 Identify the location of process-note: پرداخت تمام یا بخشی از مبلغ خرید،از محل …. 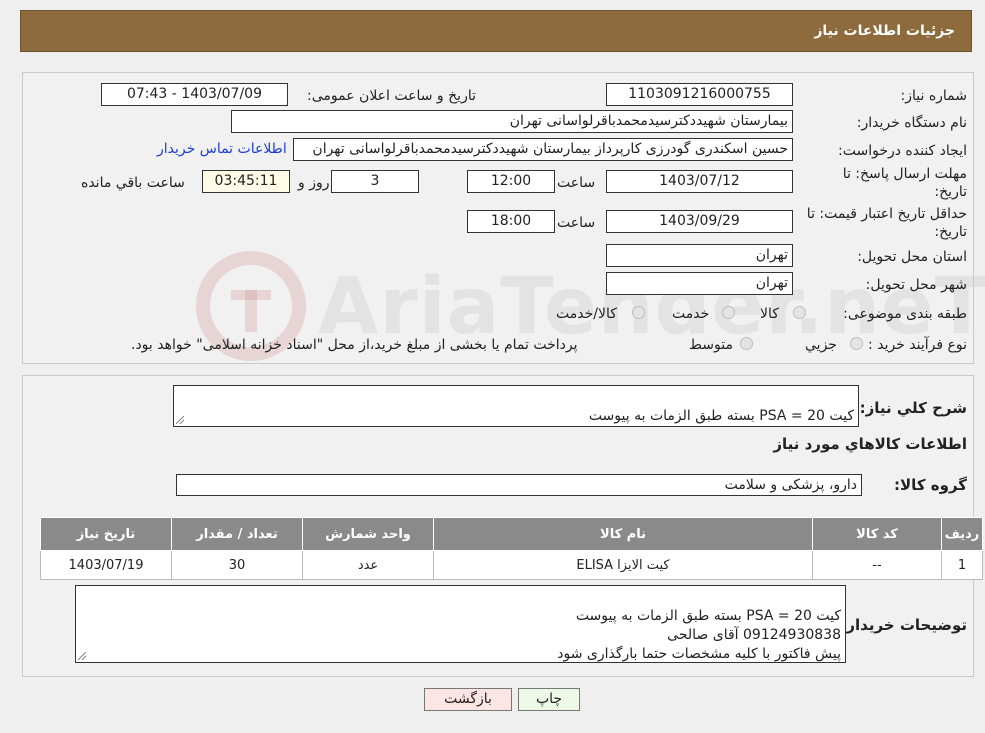
(354, 345).